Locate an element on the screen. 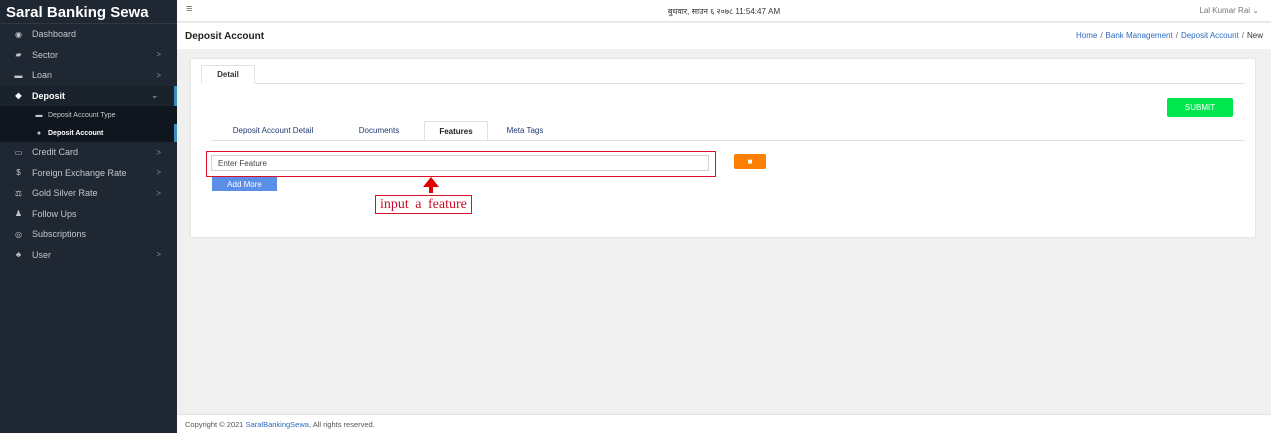 This screenshot has height=433, width=1271. tab-deposit-account-detail: Deposit Account Detail is located at coordinates (273, 130).